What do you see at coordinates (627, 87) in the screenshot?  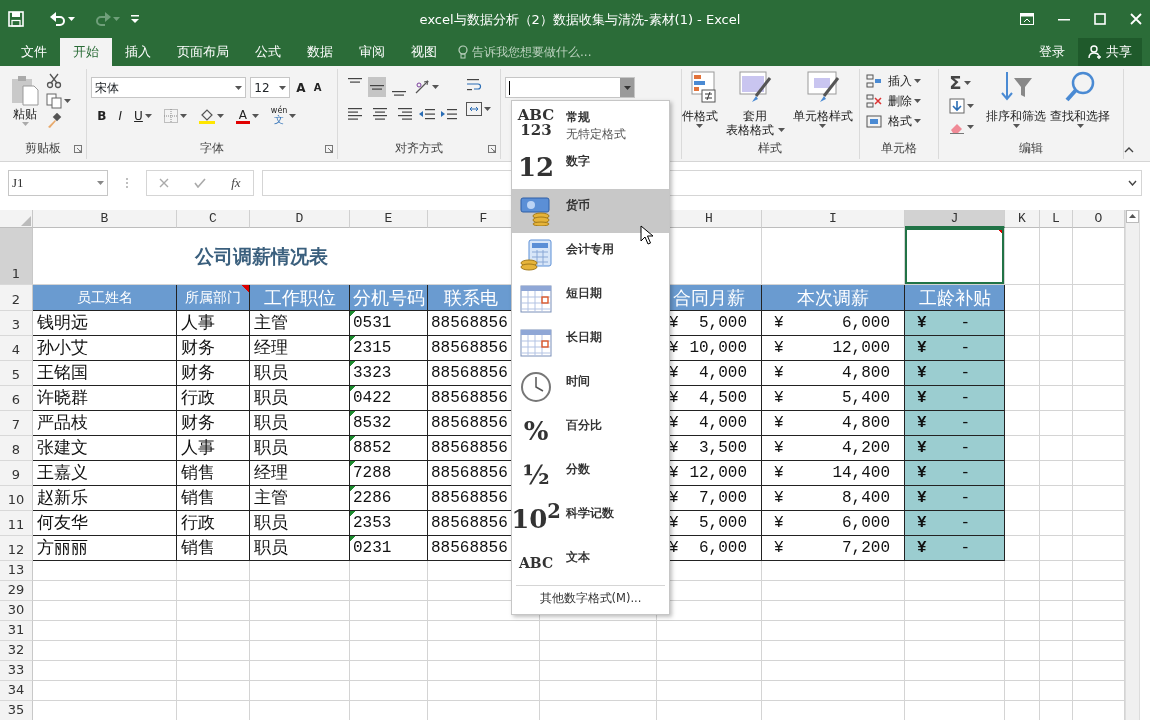 I see `dropdown-button` at bounding box center [627, 87].